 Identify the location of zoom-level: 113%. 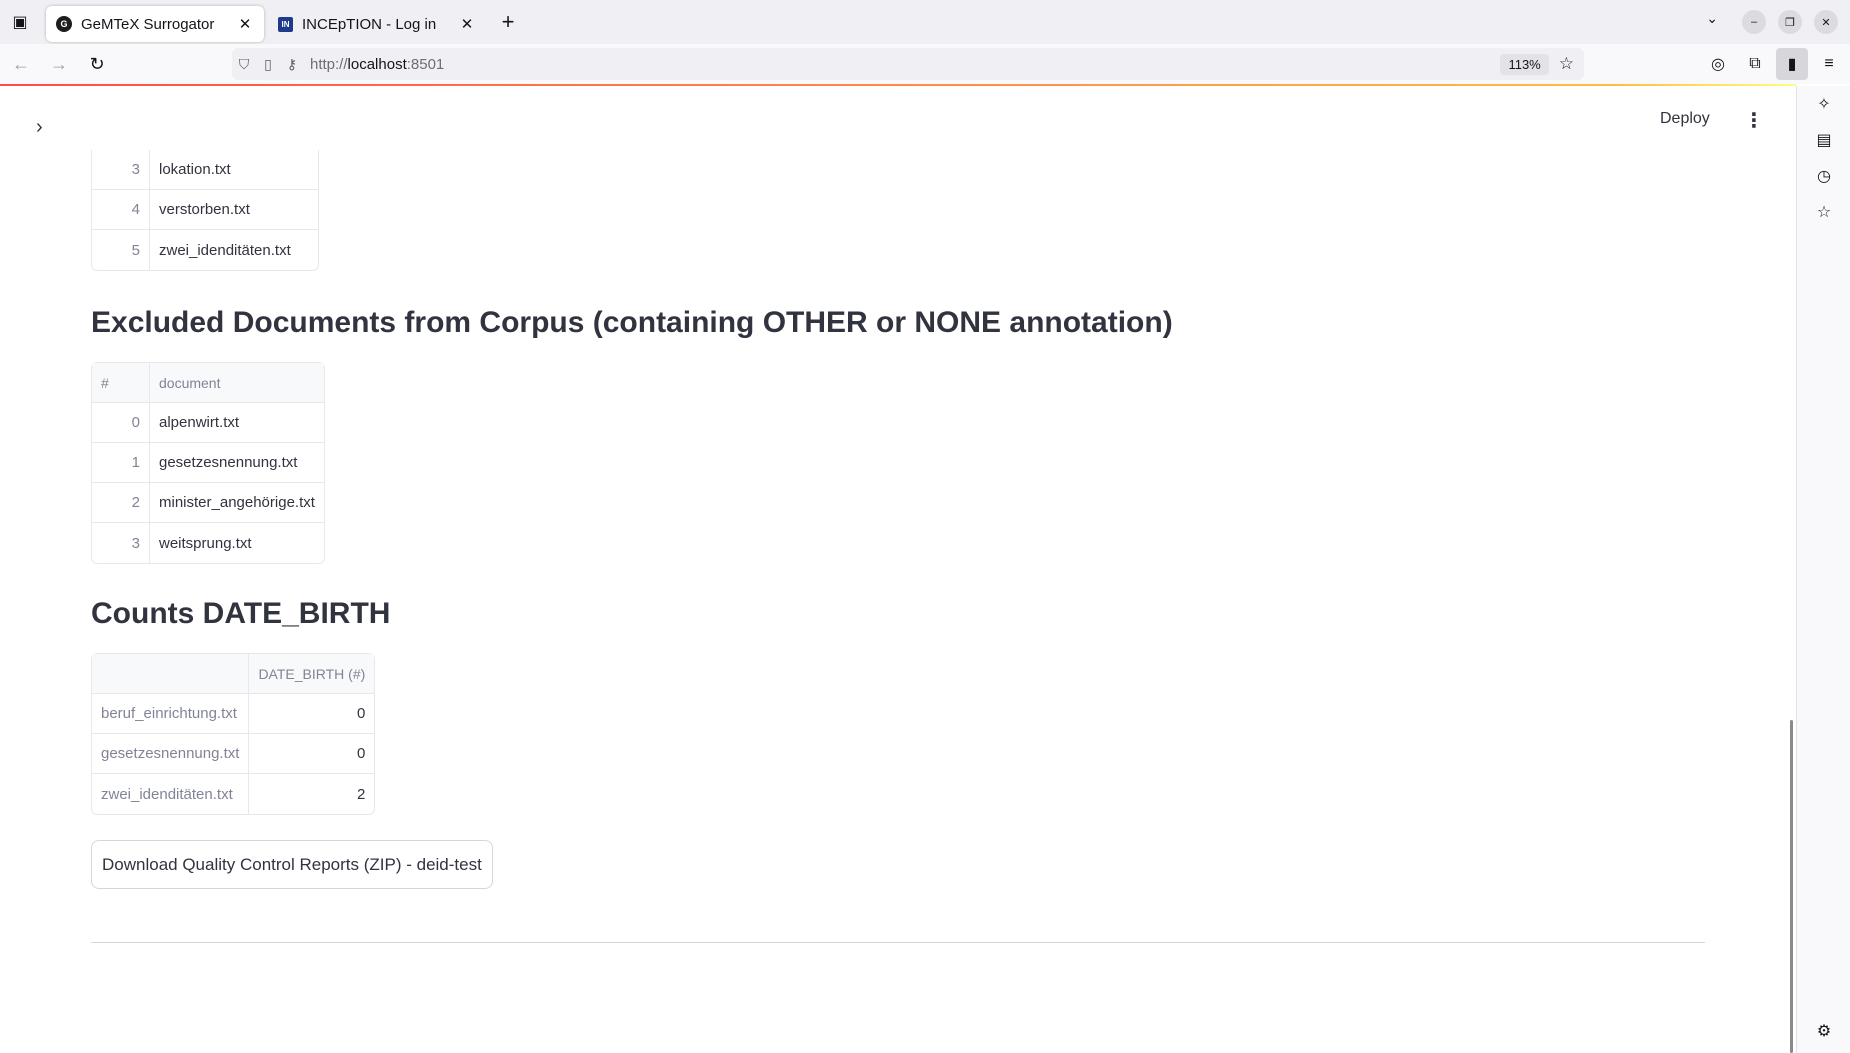
(1524, 64).